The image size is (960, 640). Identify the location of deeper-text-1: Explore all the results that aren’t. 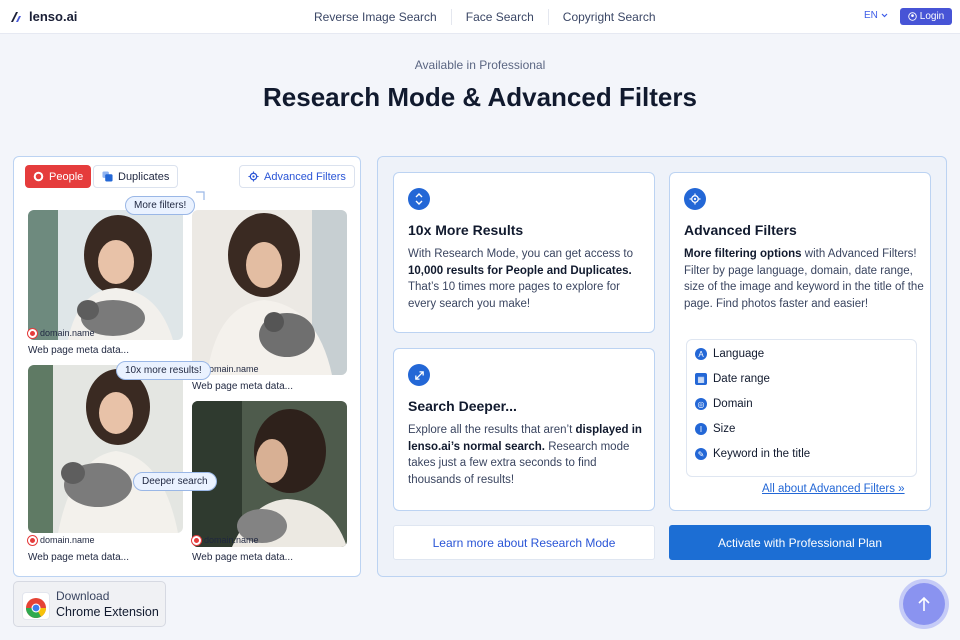
(492, 430).